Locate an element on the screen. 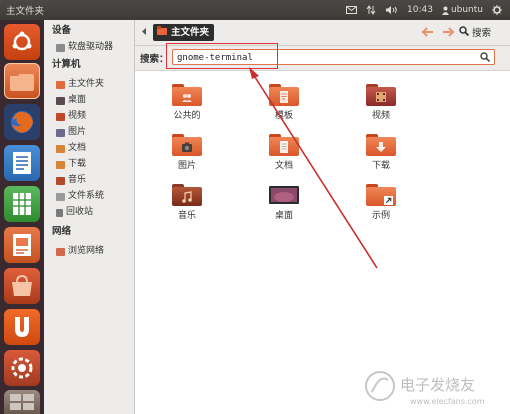 The width and height of the screenshot is (510, 414). sidebar-item-label: 文档 is located at coordinates (77, 148).